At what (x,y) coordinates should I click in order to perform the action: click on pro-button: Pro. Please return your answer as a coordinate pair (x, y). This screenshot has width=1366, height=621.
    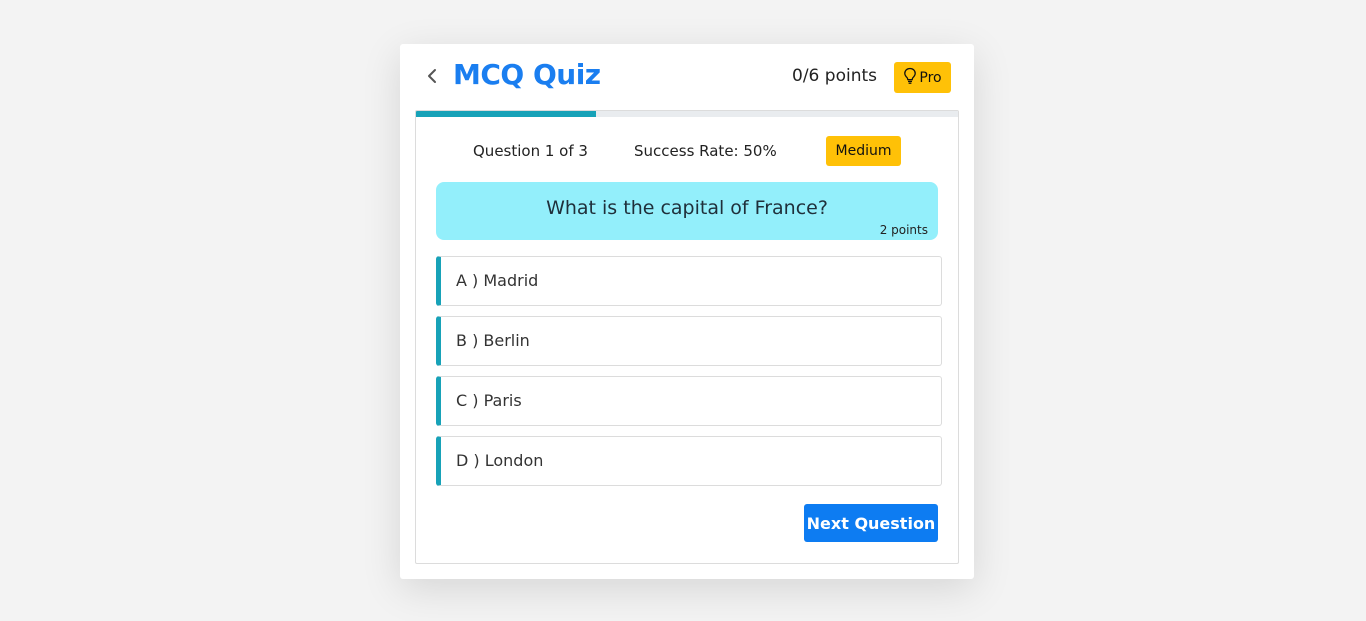
    Looking at the image, I should click on (922, 77).